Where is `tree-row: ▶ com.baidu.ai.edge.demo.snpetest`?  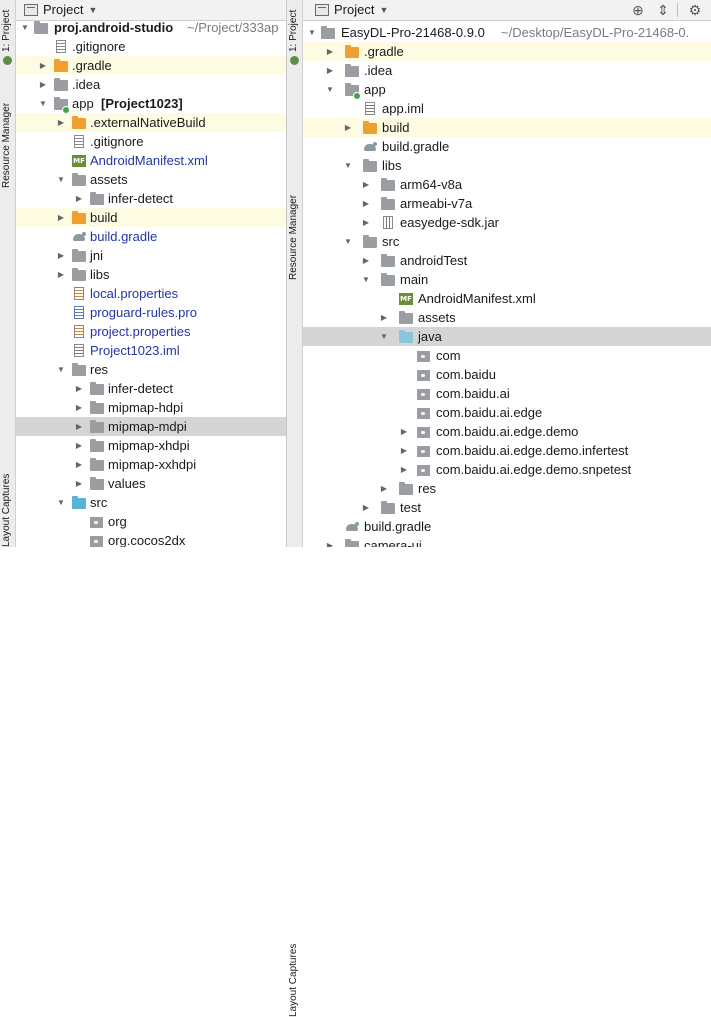
tree-row: ▶ com.baidu.ai.edge.demo.snpetest is located at coordinates (507, 469).